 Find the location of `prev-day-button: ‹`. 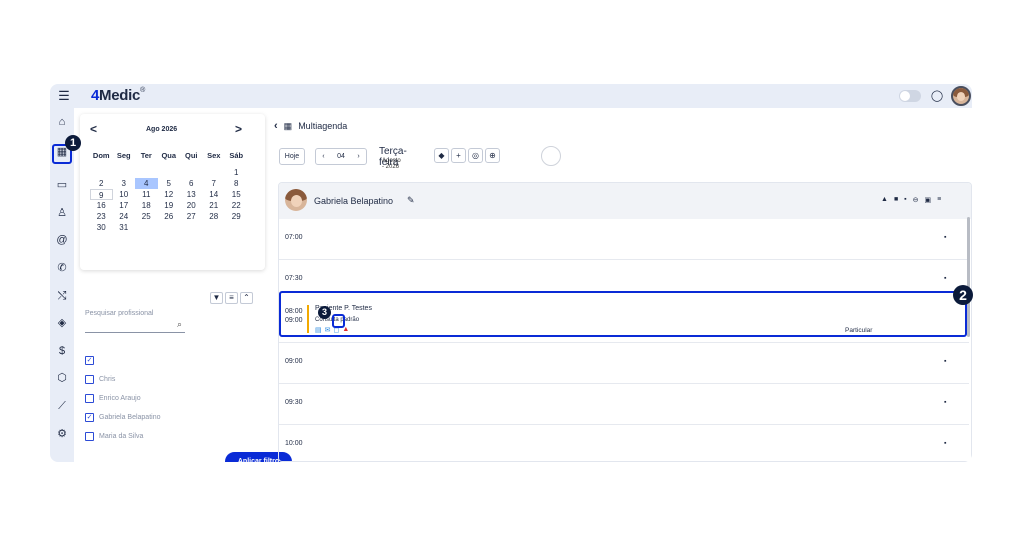

prev-day-button: ‹ is located at coordinates (323, 156).